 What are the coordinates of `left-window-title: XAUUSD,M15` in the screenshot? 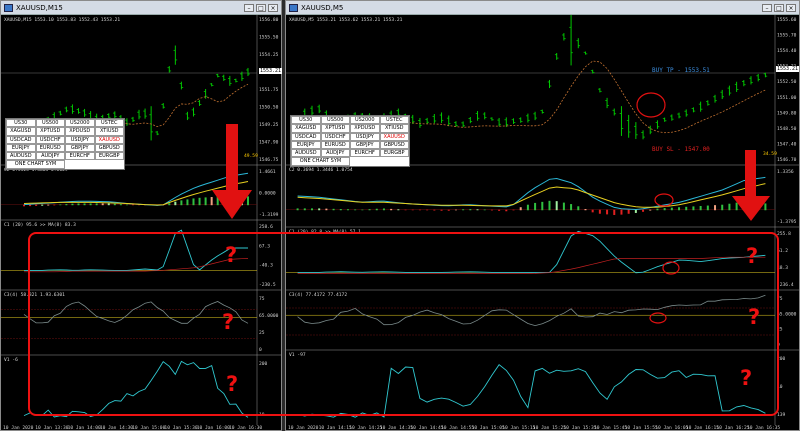 It's located at (39, 7).